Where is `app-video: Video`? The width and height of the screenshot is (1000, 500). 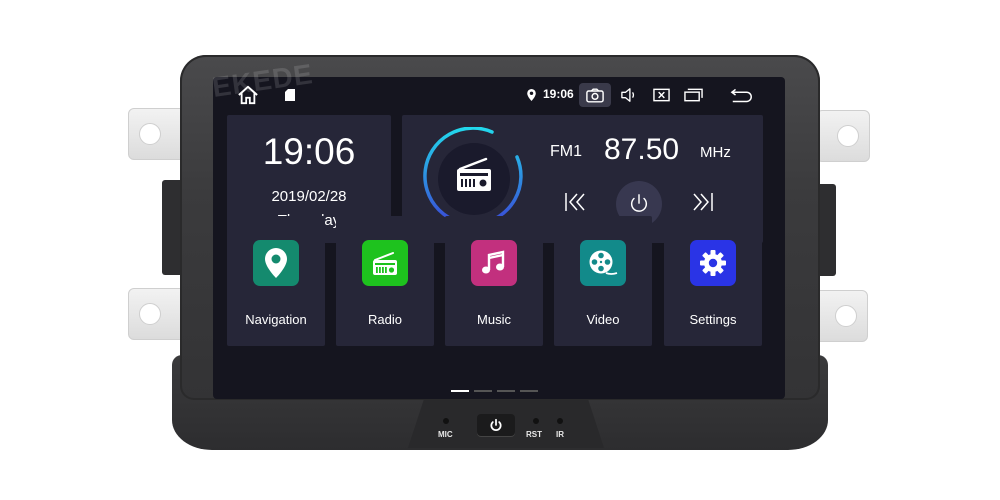
app-video: Video is located at coordinates (603, 281).